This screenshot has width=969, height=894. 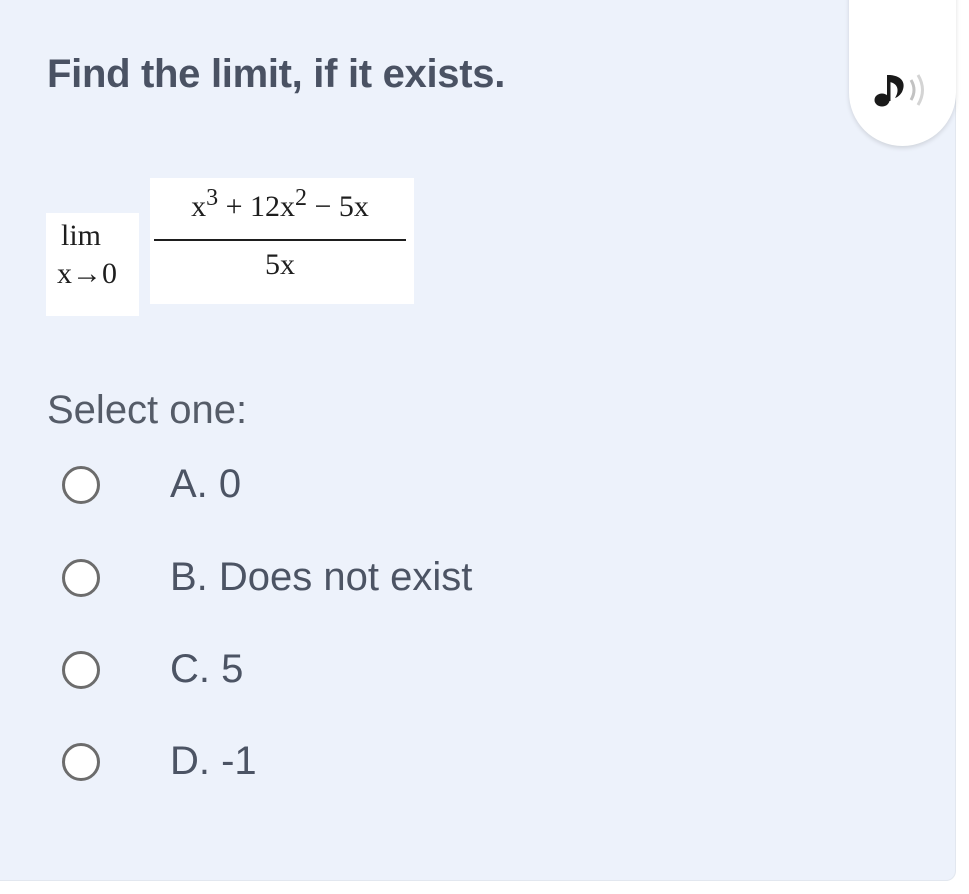 I want to click on question-title: Find the limit, if it exists., so click(x=276, y=74).